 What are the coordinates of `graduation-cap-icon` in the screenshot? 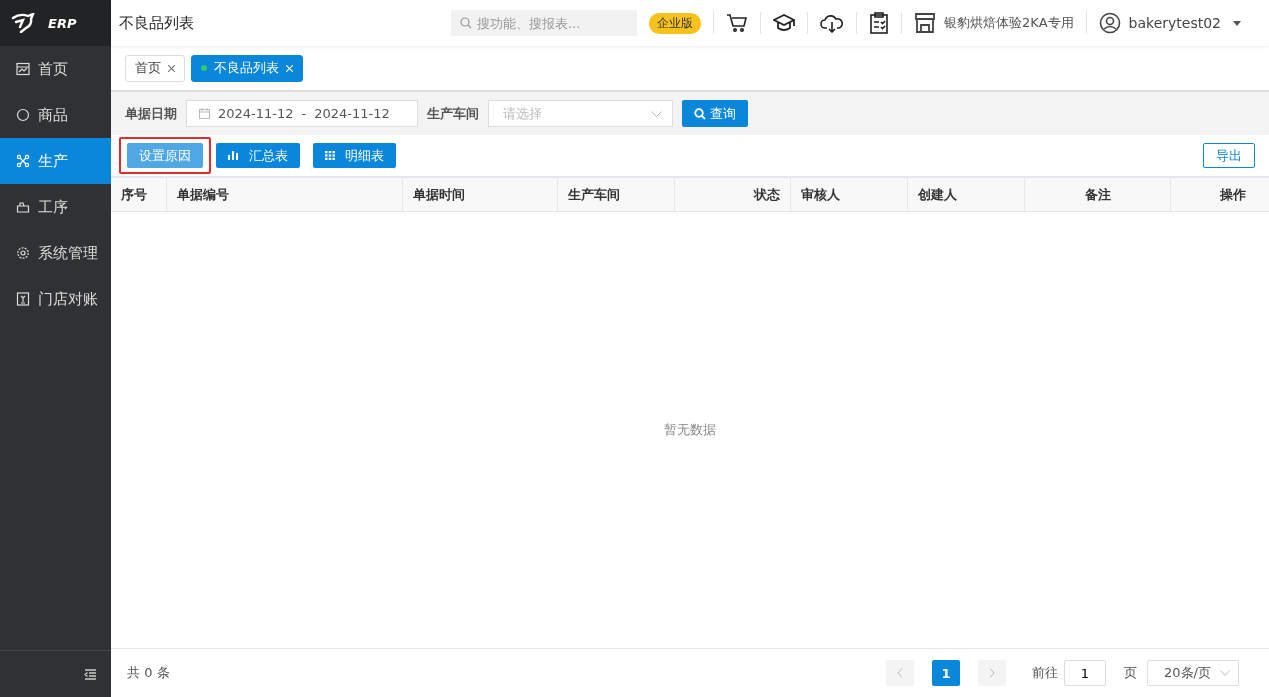 It's located at (784, 23).